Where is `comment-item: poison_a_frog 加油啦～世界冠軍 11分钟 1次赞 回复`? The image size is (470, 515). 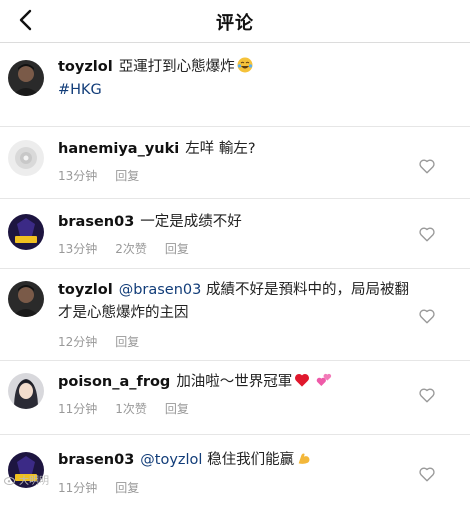
comment-item: poison_a_frog 加油啦～世界冠軍 11分钟 1次赞 回复 is located at coordinates (235, 398).